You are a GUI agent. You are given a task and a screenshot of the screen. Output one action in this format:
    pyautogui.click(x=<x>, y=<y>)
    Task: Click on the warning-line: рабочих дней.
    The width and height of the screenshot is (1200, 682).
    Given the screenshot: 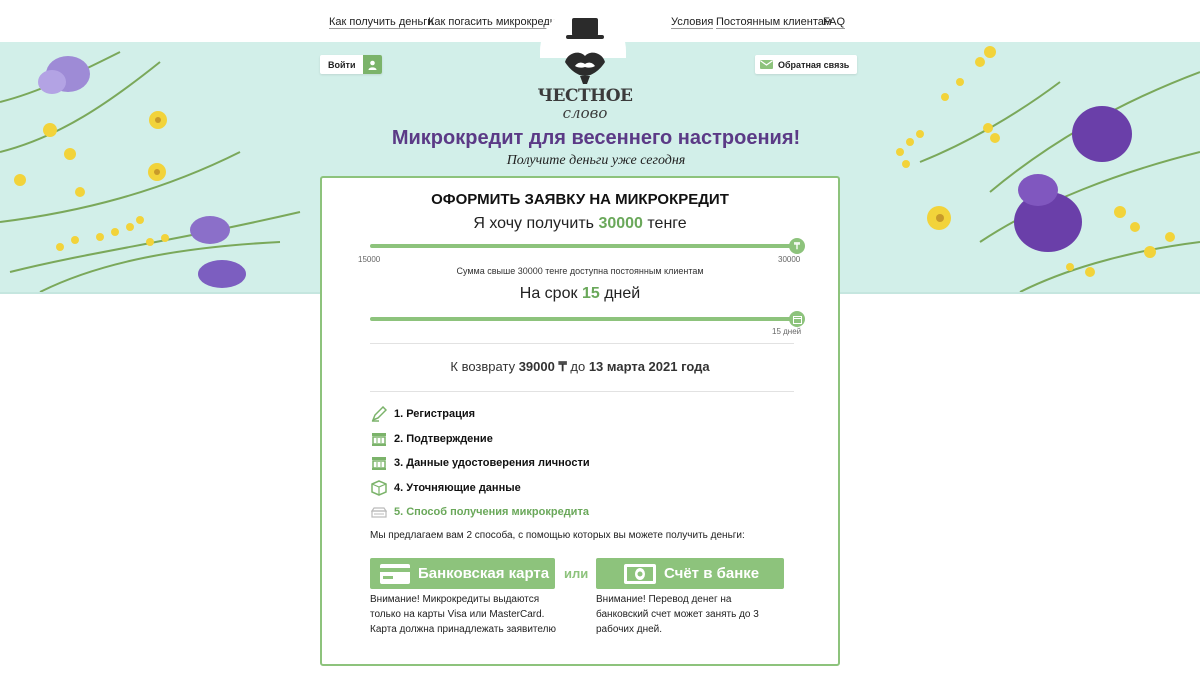 What is the action you would take?
    pyautogui.click(x=629, y=629)
    